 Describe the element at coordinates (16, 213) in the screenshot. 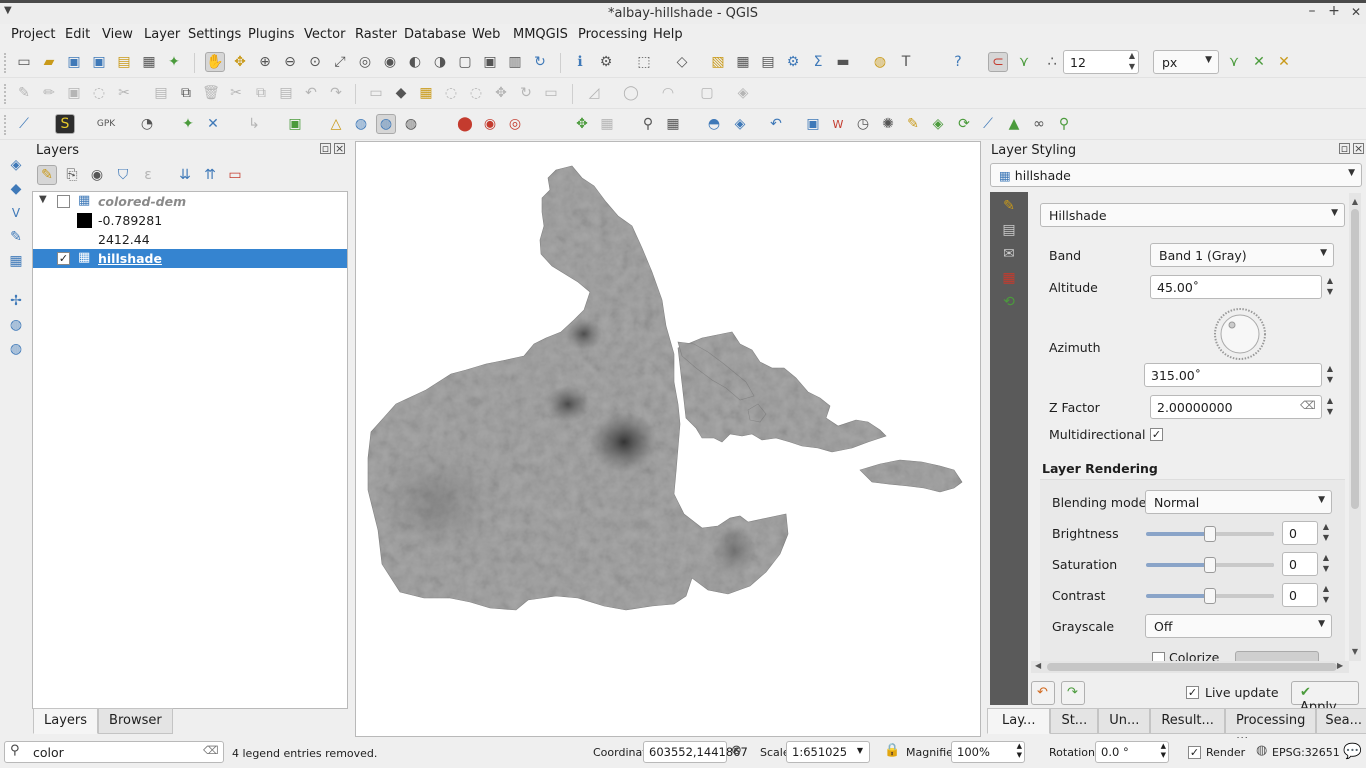

I see `add-raster-layer-icon: V` at that location.